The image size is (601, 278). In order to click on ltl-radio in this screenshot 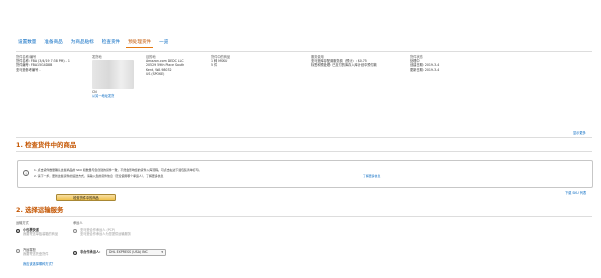, I will do `click(18, 251)`.